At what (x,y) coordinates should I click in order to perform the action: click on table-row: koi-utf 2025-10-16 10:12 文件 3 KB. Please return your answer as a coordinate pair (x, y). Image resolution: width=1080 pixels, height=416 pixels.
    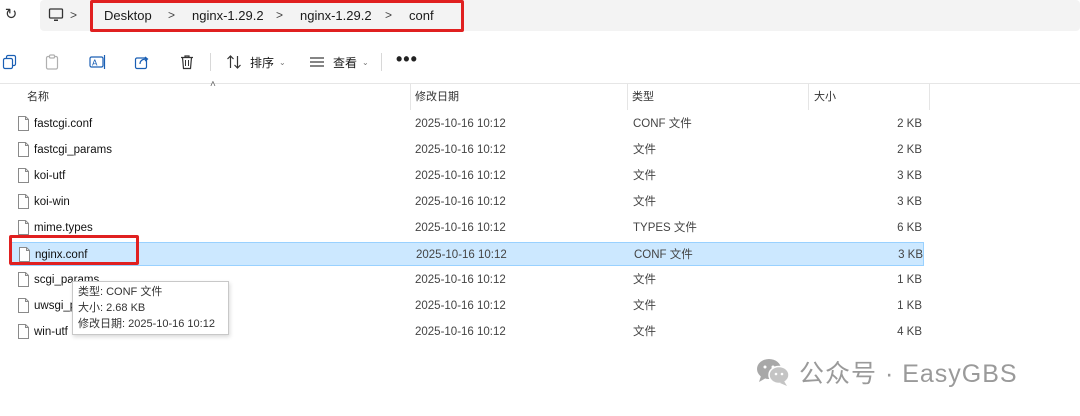
    Looking at the image, I should click on (467, 176).